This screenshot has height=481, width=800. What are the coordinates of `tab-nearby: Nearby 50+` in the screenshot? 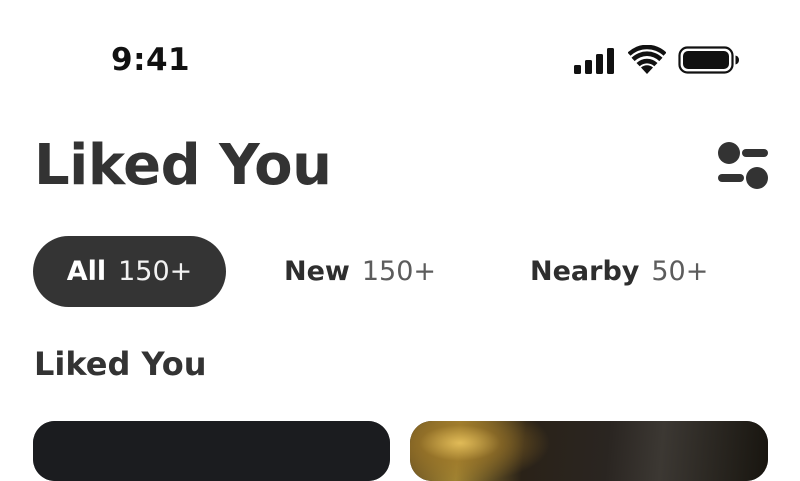 It's located at (619, 271).